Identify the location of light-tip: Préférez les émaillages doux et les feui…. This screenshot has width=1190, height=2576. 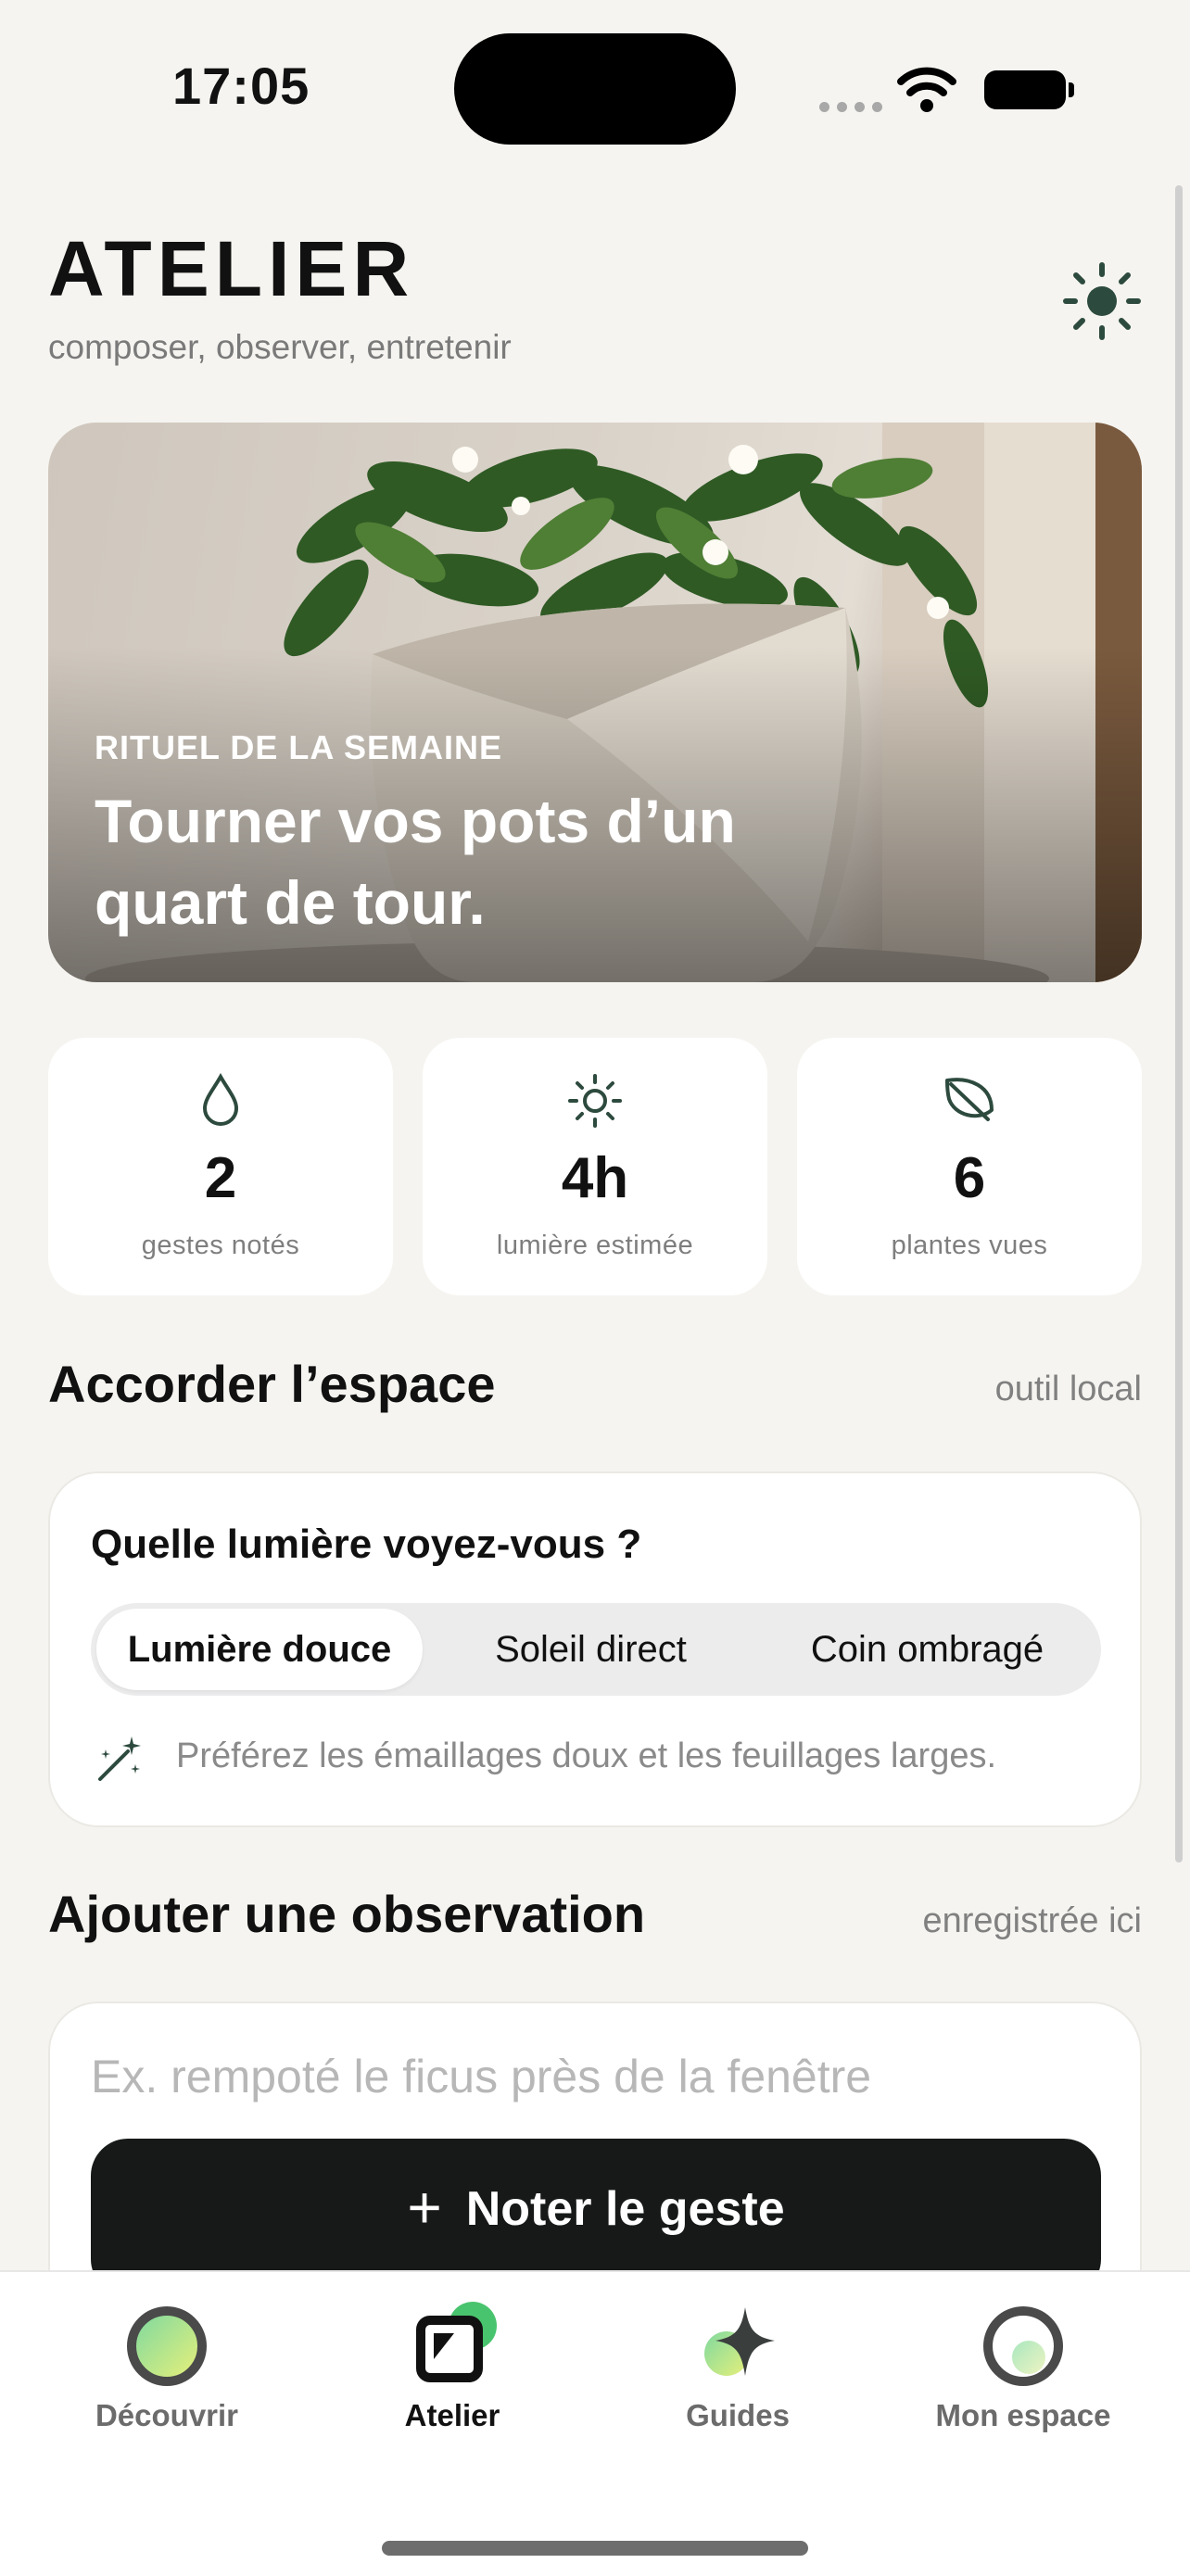
(586, 1755).